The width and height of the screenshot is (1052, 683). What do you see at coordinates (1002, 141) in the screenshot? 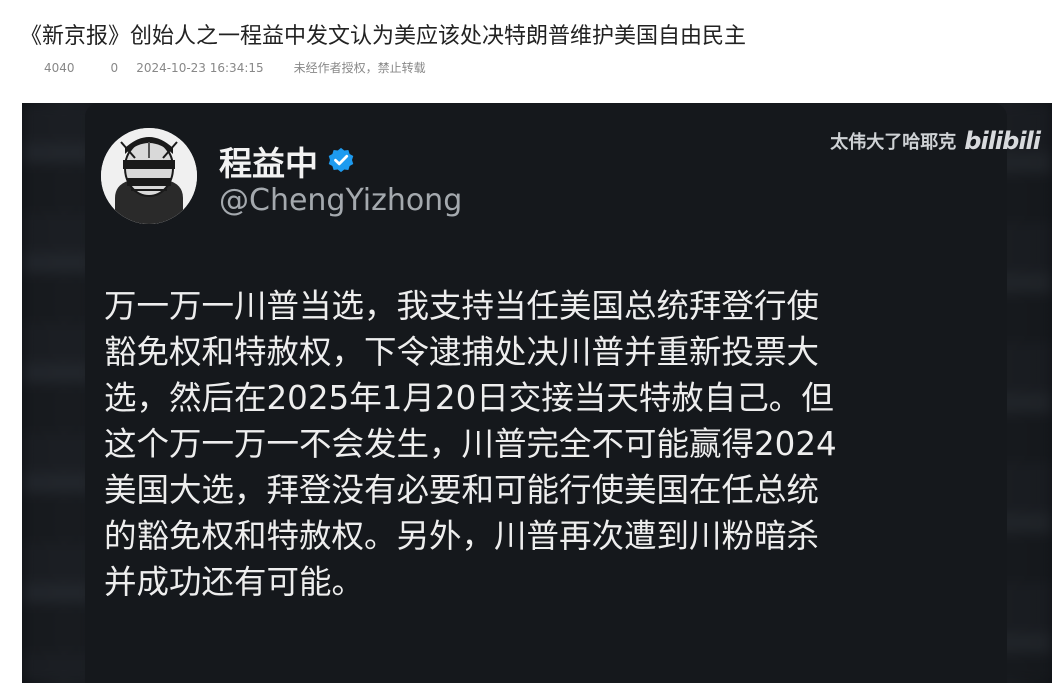
I see `bilibili-logo: bilibili` at bounding box center [1002, 141].